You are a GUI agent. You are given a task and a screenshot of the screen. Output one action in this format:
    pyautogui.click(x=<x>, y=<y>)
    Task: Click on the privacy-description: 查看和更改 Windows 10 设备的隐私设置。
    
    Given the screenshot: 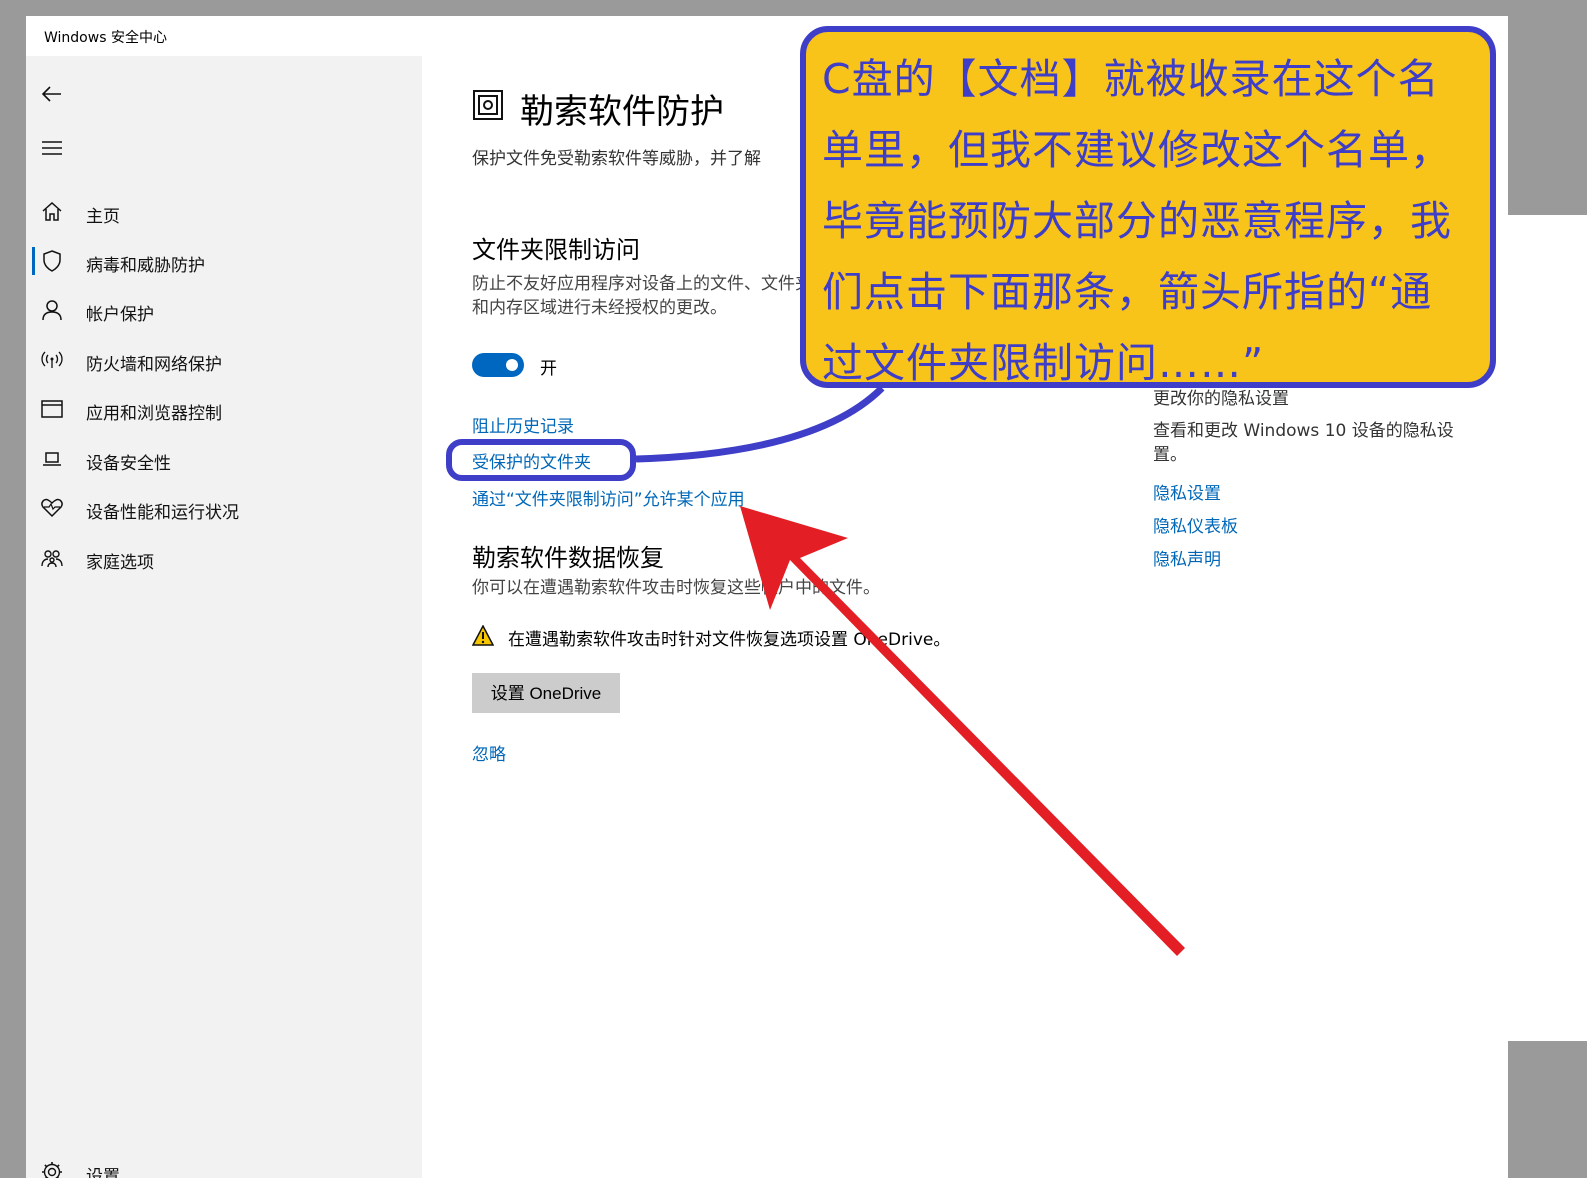 What is the action you would take?
    pyautogui.click(x=1303, y=443)
    